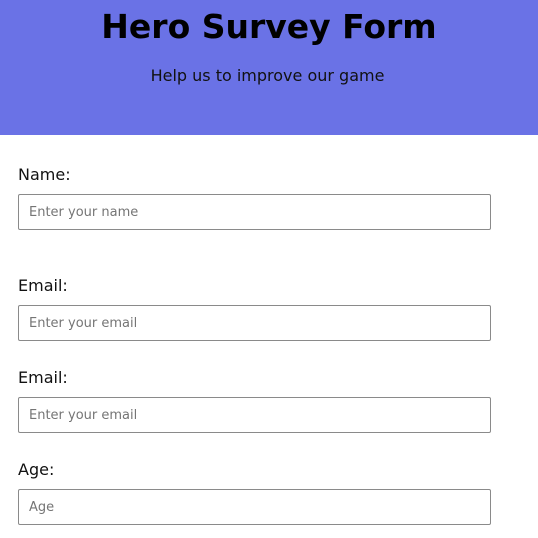 This screenshot has height=538, width=538. Describe the element at coordinates (254, 323) in the screenshot. I see `email-input` at that location.